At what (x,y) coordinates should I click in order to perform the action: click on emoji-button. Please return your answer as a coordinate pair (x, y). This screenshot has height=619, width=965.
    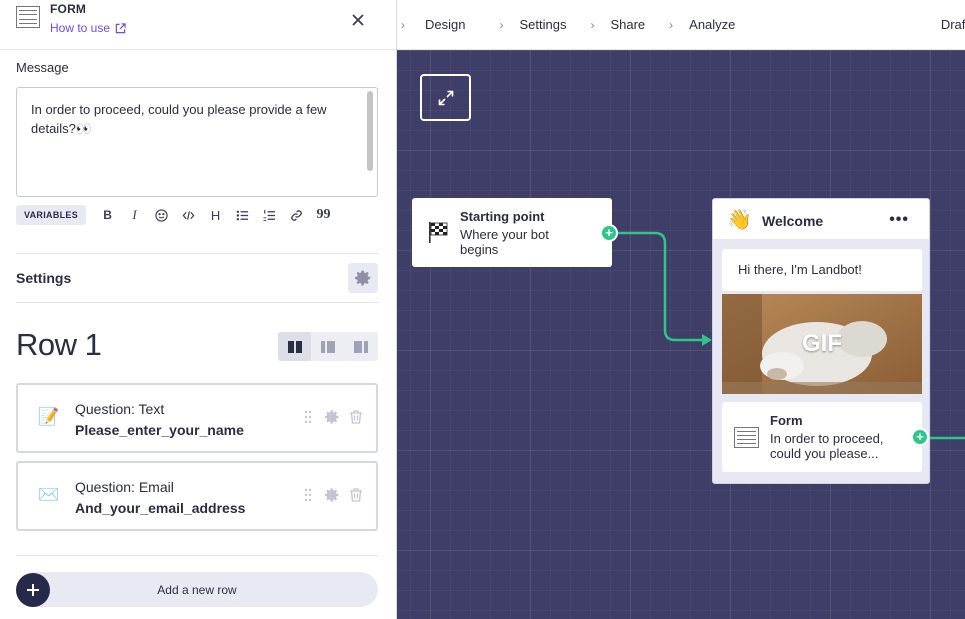
    Looking at the image, I should click on (161, 215).